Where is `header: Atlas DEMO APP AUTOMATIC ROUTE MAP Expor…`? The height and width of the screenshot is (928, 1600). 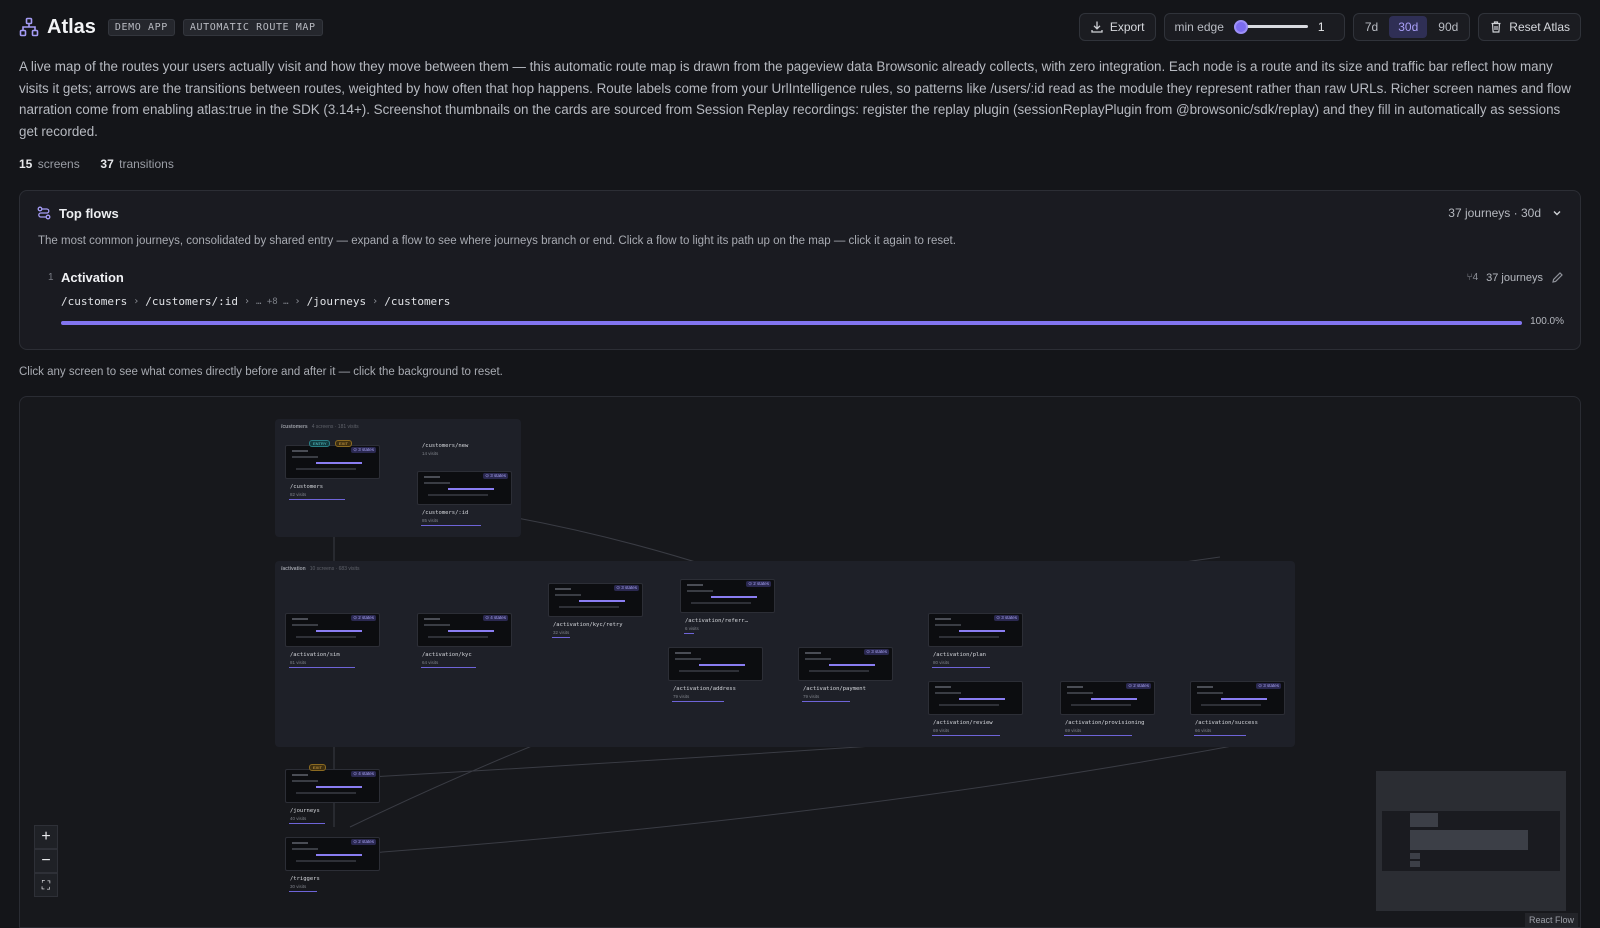 header: Atlas DEMO APP AUTOMATIC ROUTE MAP Expor… is located at coordinates (800, 27).